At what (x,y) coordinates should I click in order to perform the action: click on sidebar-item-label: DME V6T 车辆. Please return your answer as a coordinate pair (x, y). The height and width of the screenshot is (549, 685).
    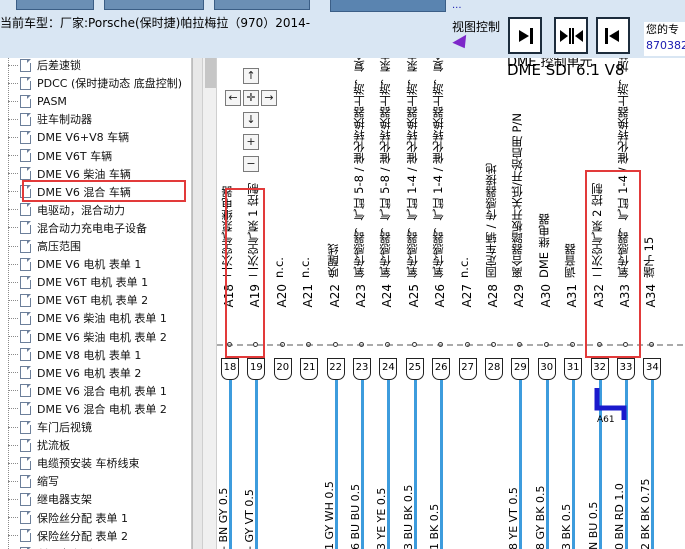
    Looking at the image, I should click on (75, 156).